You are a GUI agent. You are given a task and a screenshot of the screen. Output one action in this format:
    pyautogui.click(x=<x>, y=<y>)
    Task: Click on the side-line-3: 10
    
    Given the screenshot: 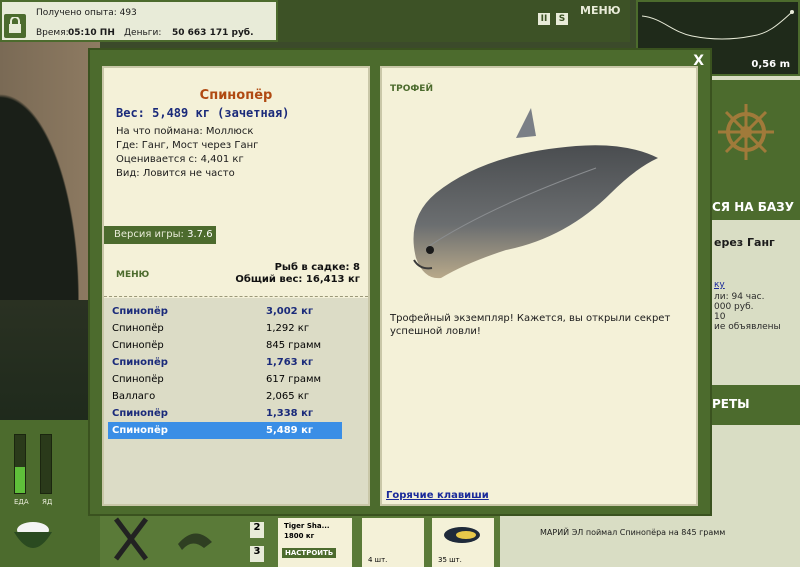 What is the action you would take?
    pyautogui.click(x=720, y=317)
    